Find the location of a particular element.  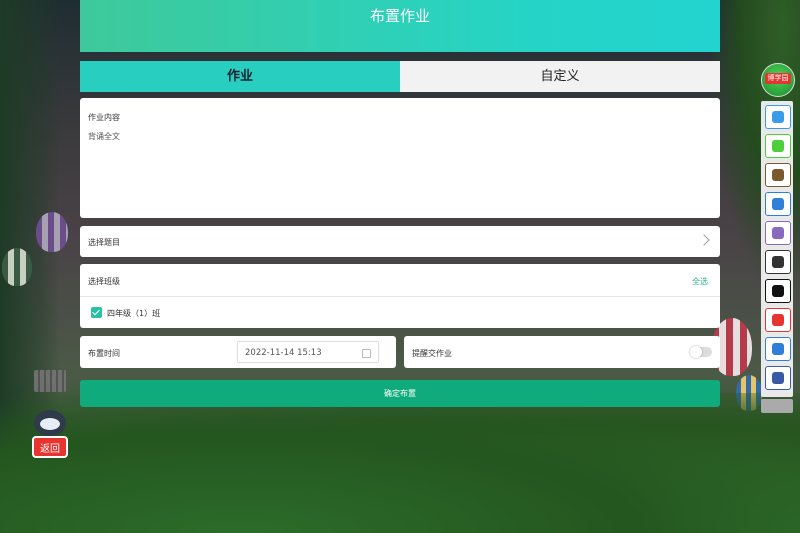

blackboard-icon-glyph is located at coordinates (778, 175).